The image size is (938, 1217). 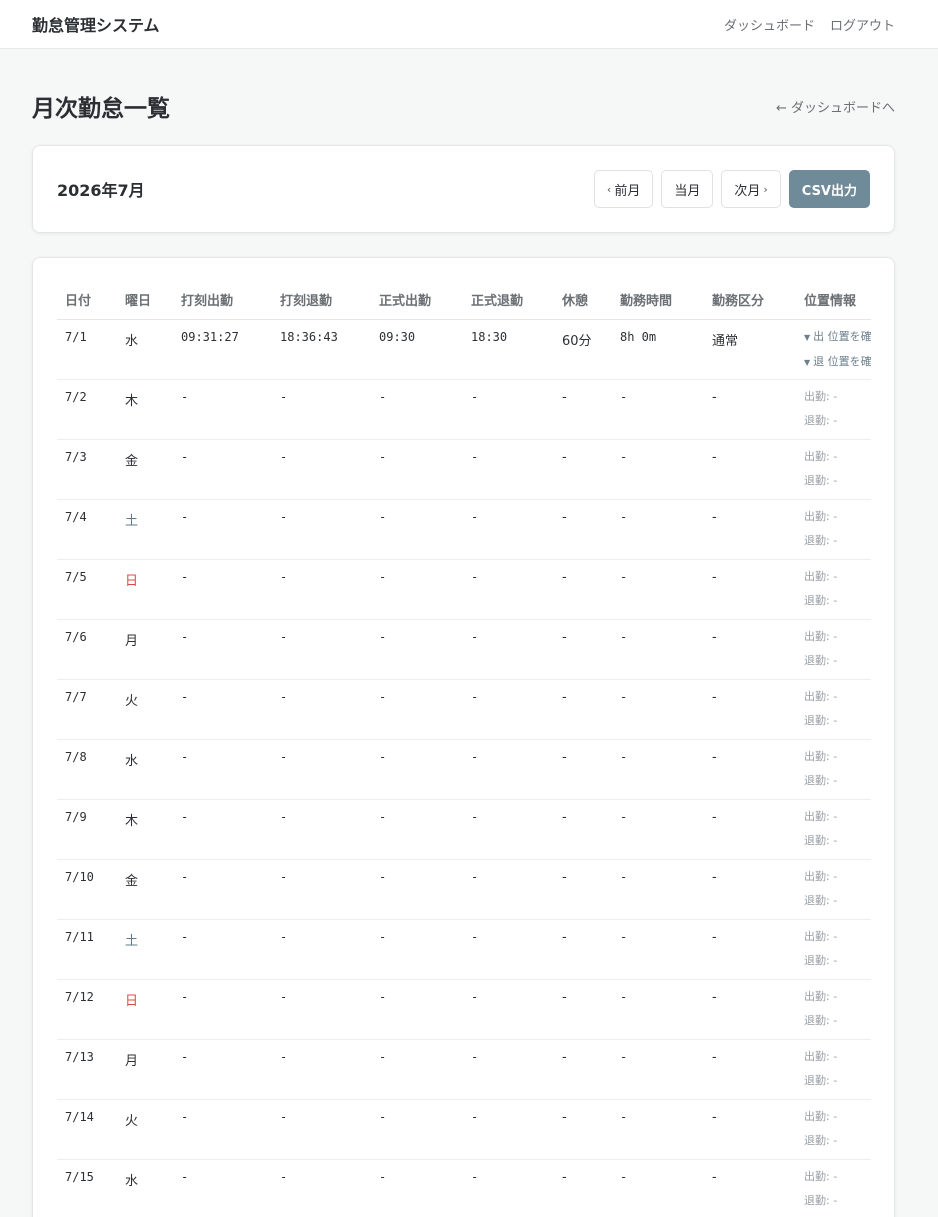 I want to click on nav-dashboard-link: ダッシュボード, so click(x=769, y=24).